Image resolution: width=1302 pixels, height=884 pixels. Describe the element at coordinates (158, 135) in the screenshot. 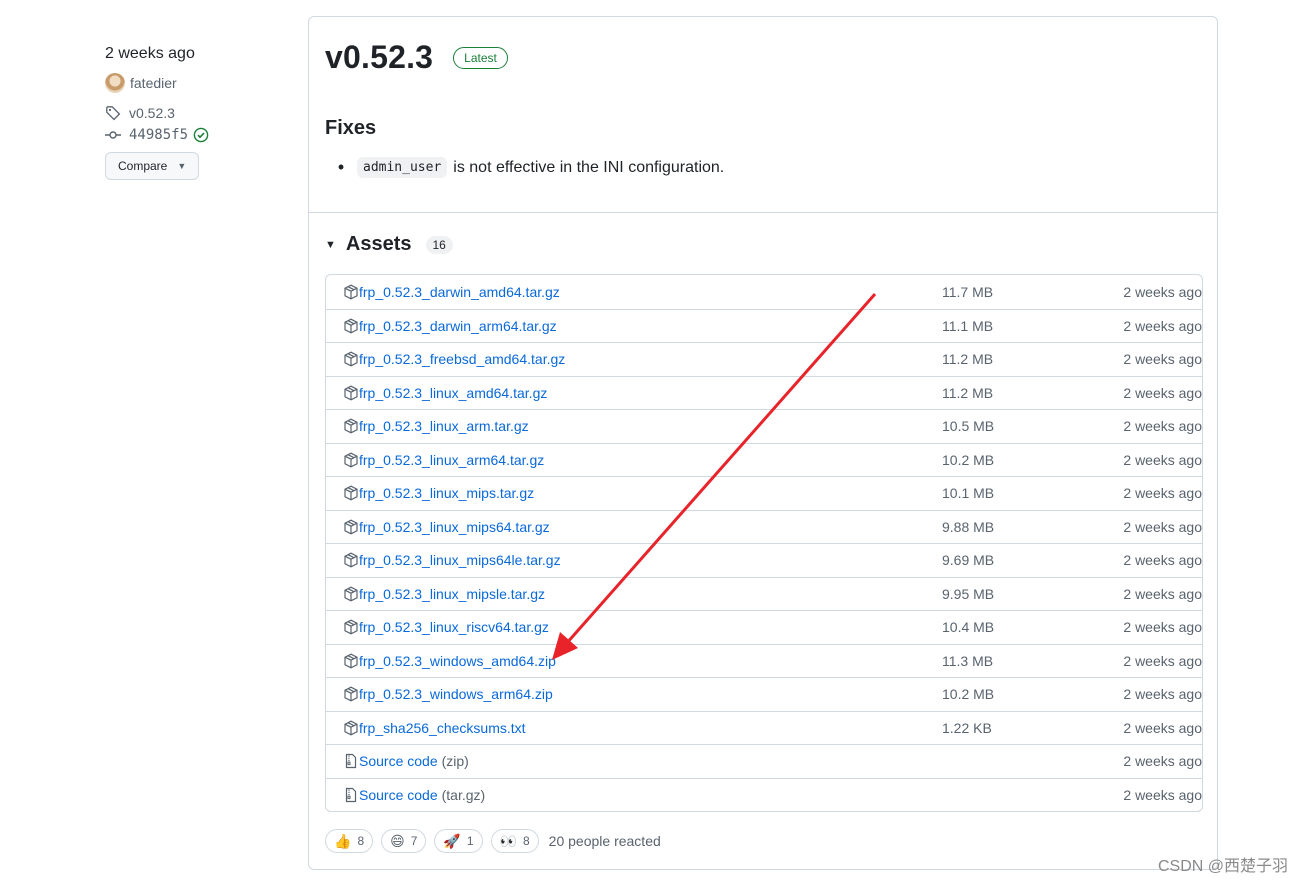

I see `commit-sha: 44985f5` at that location.